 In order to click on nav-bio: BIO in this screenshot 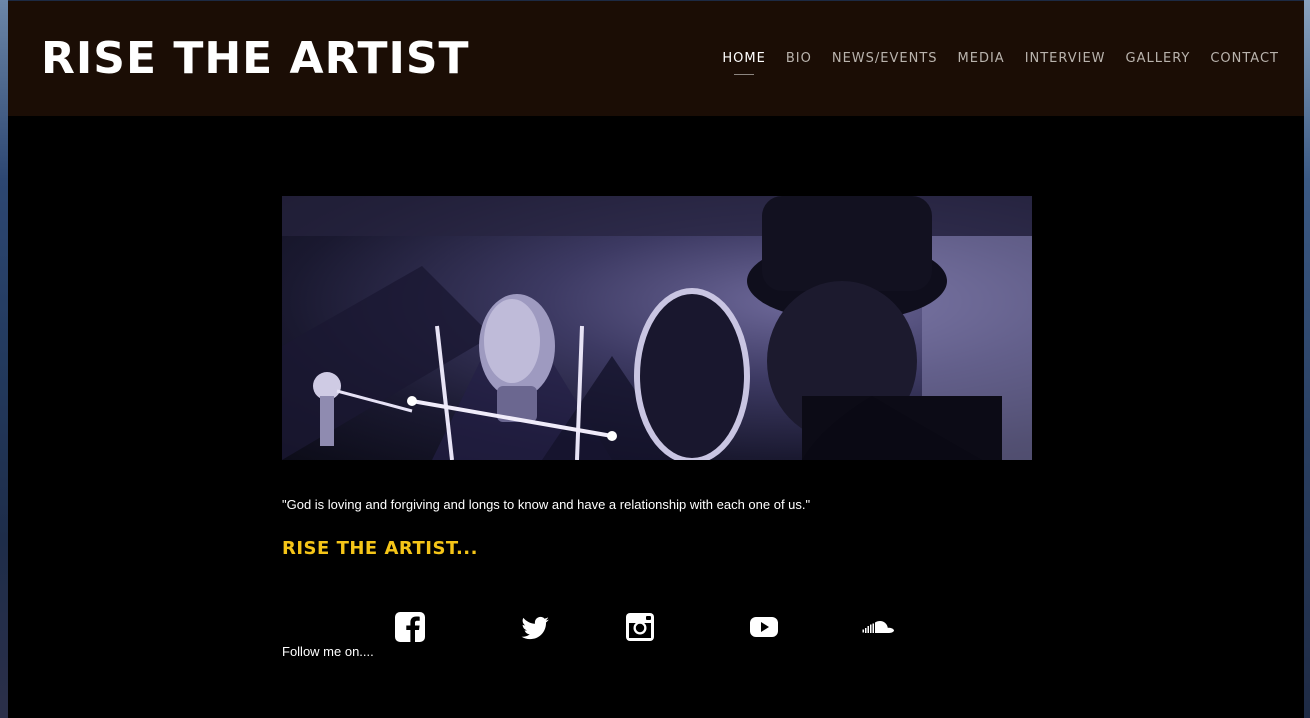, I will do `click(799, 59)`.